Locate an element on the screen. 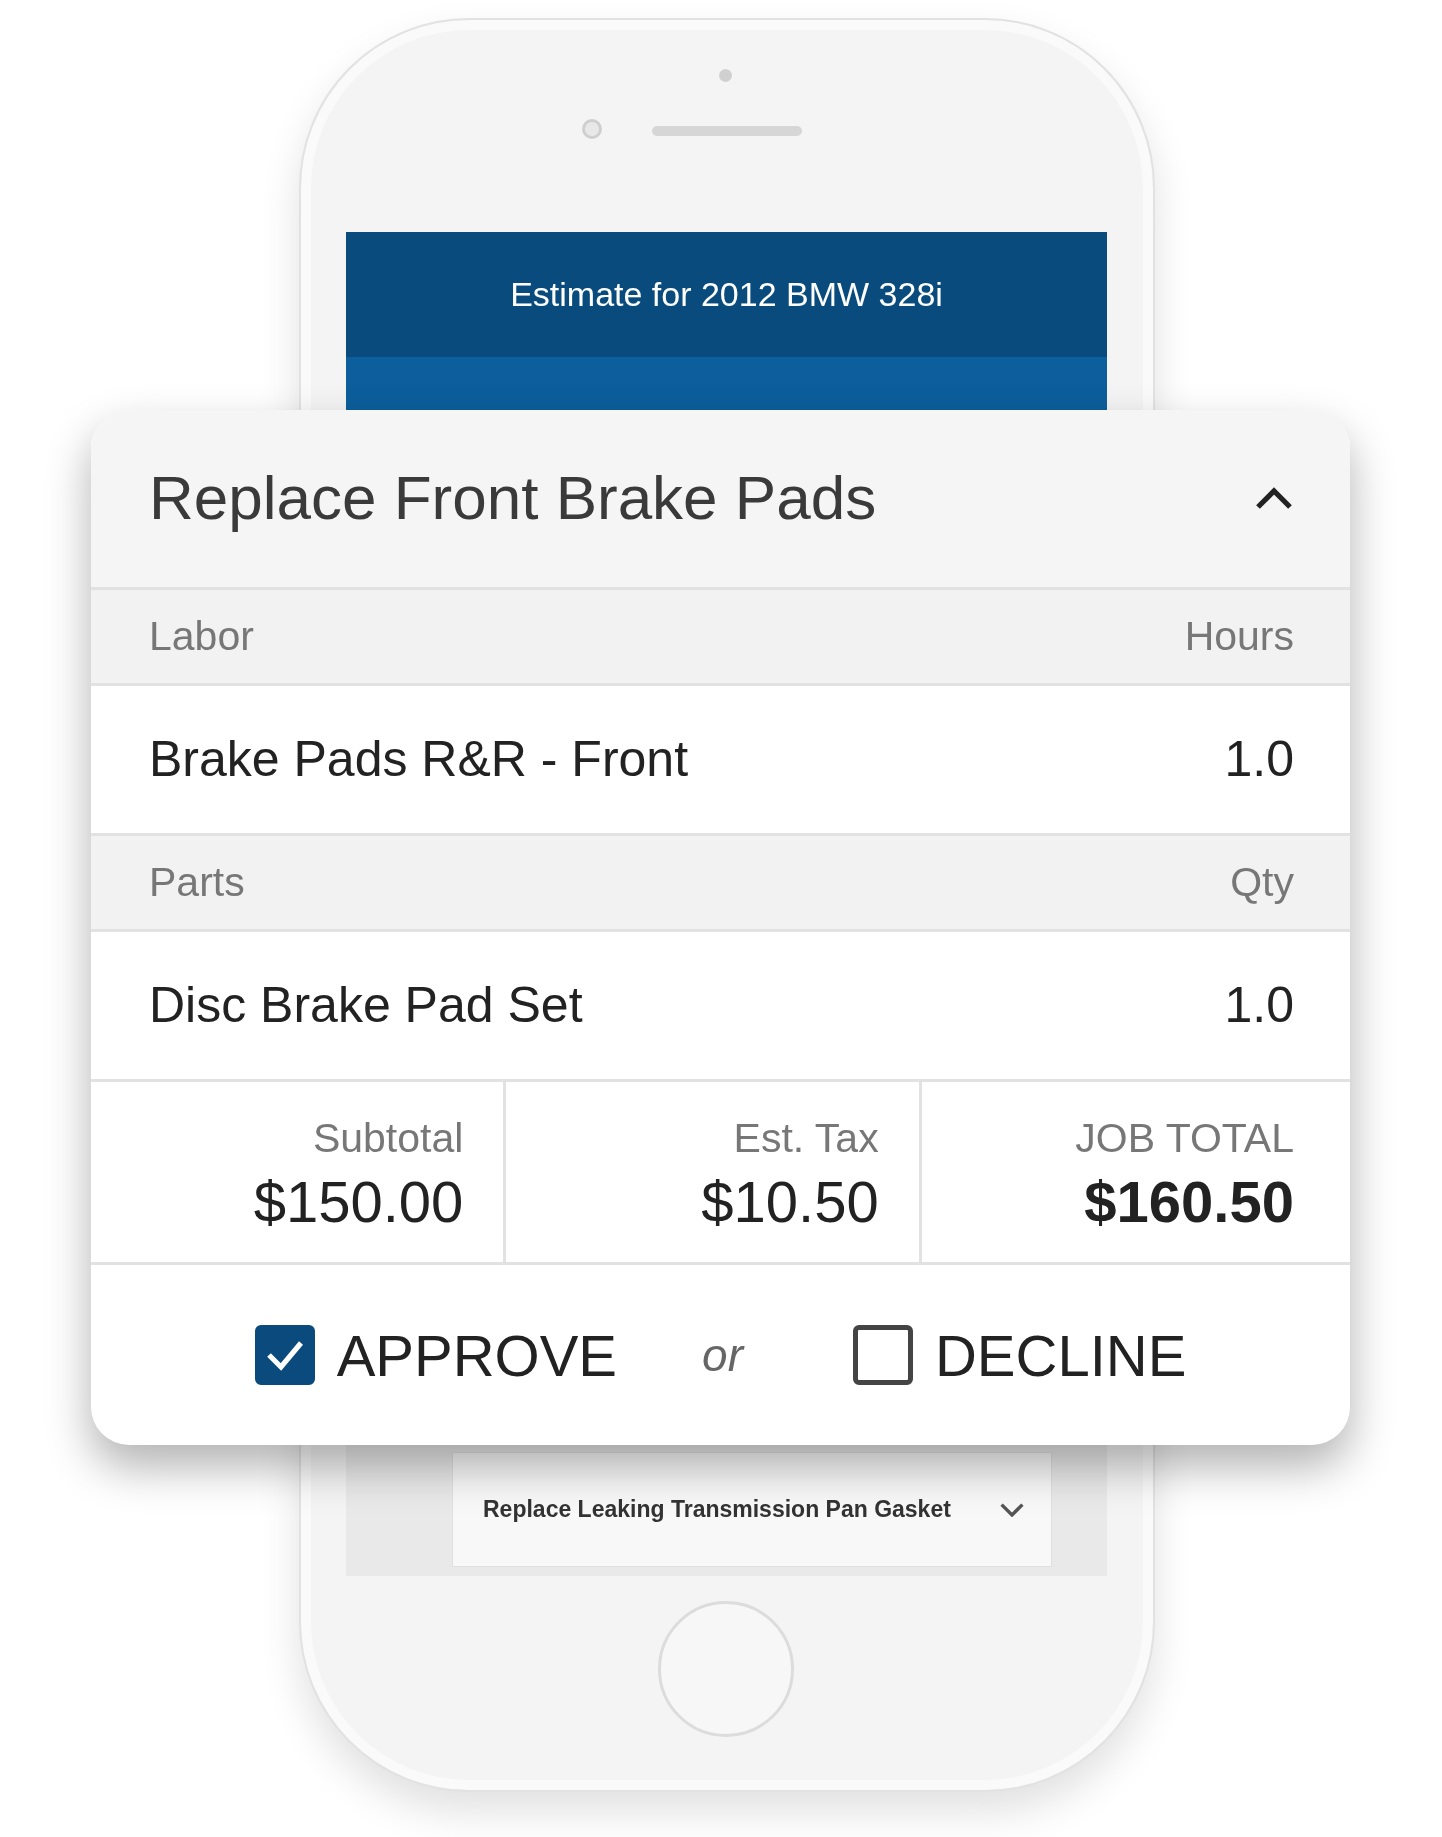 This screenshot has width=1442, height=1837. choice-checkbox: APPROVE is located at coordinates (436, 1355).